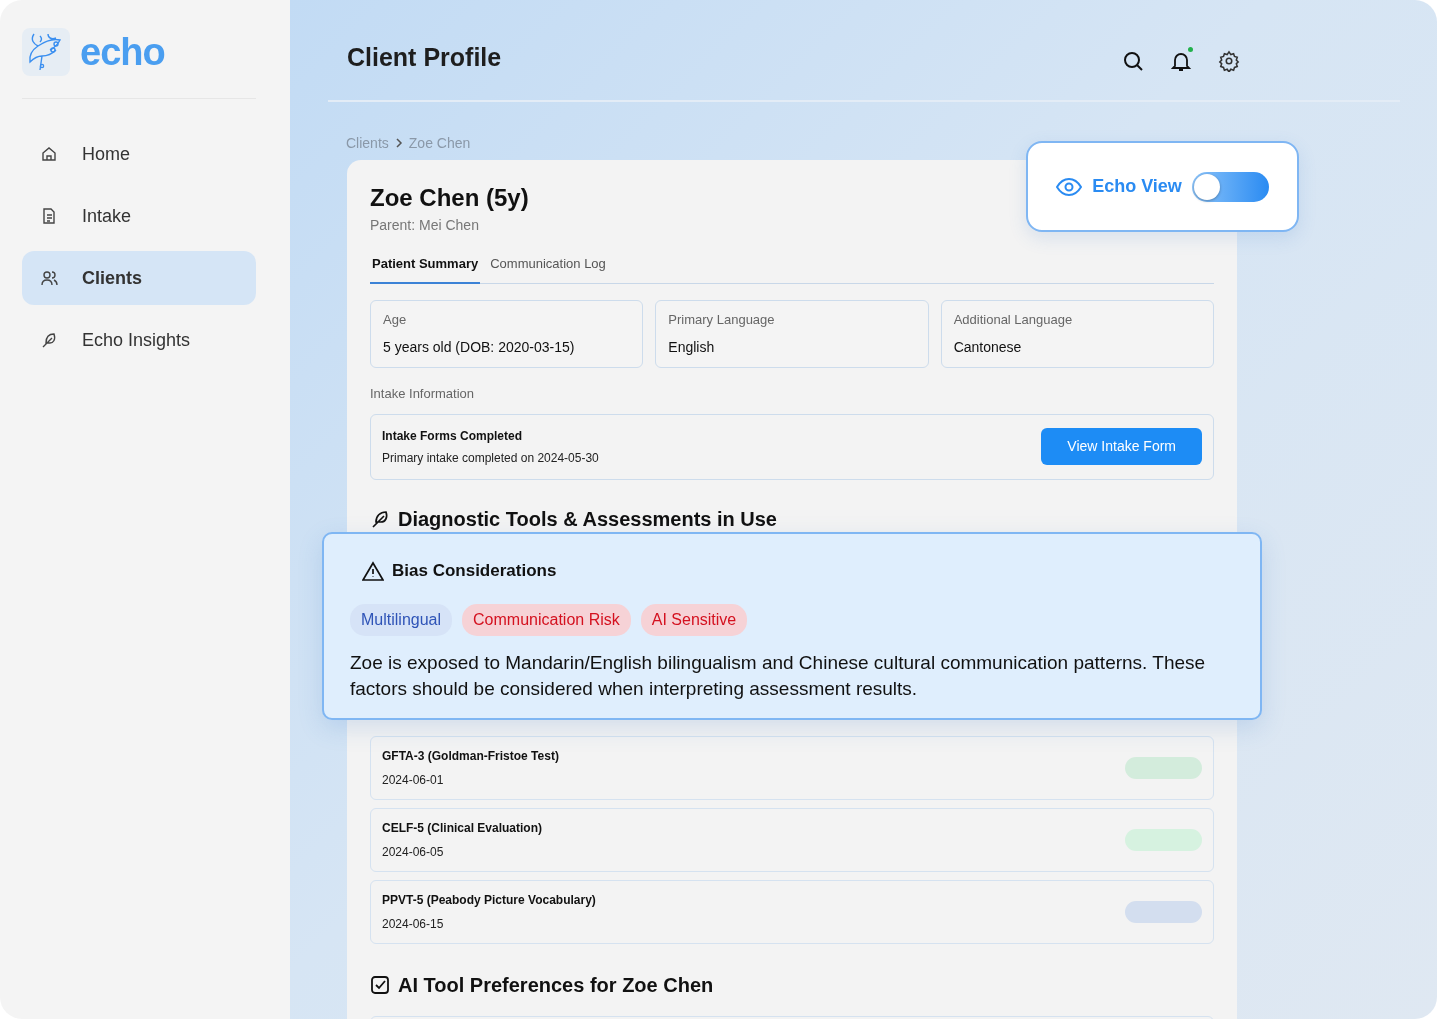 This screenshot has height=1019, width=1437. Describe the element at coordinates (425, 266) in the screenshot. I see `tab: Patient Summary` at that location.